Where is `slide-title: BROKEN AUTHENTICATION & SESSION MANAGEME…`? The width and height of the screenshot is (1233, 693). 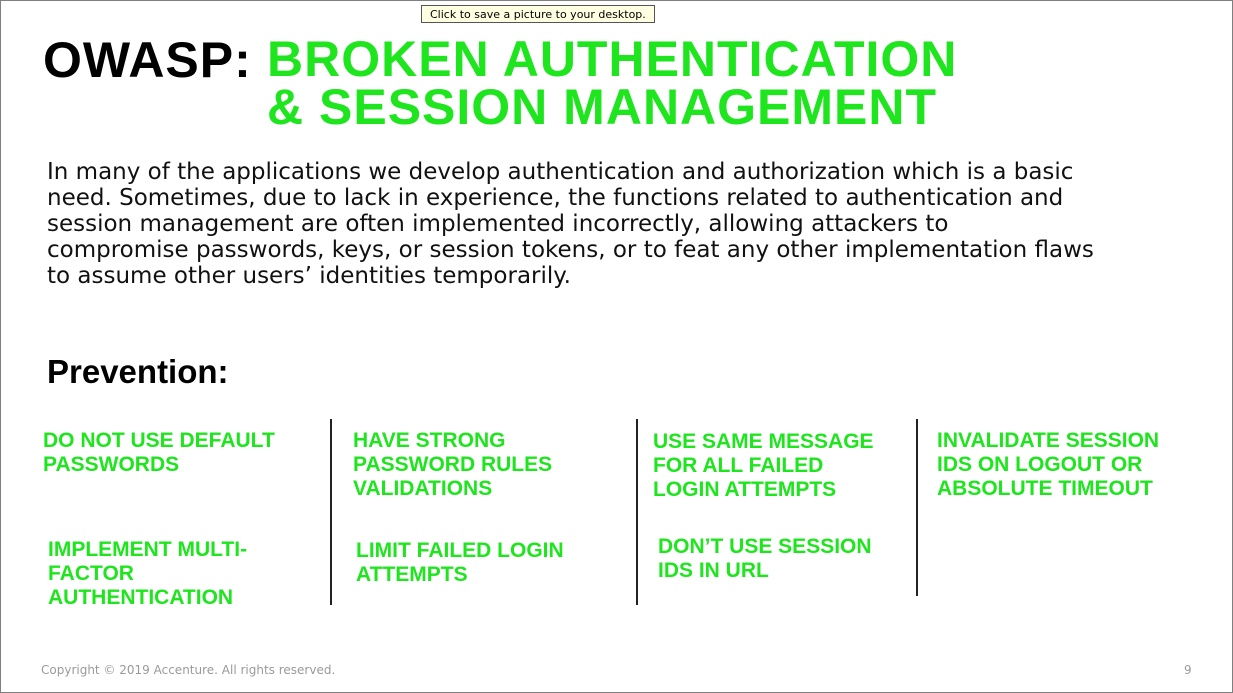
slide-title: BROKEN AUTHENTICATION & SESSION MANAGEME… is located at coordinates (612, 83).